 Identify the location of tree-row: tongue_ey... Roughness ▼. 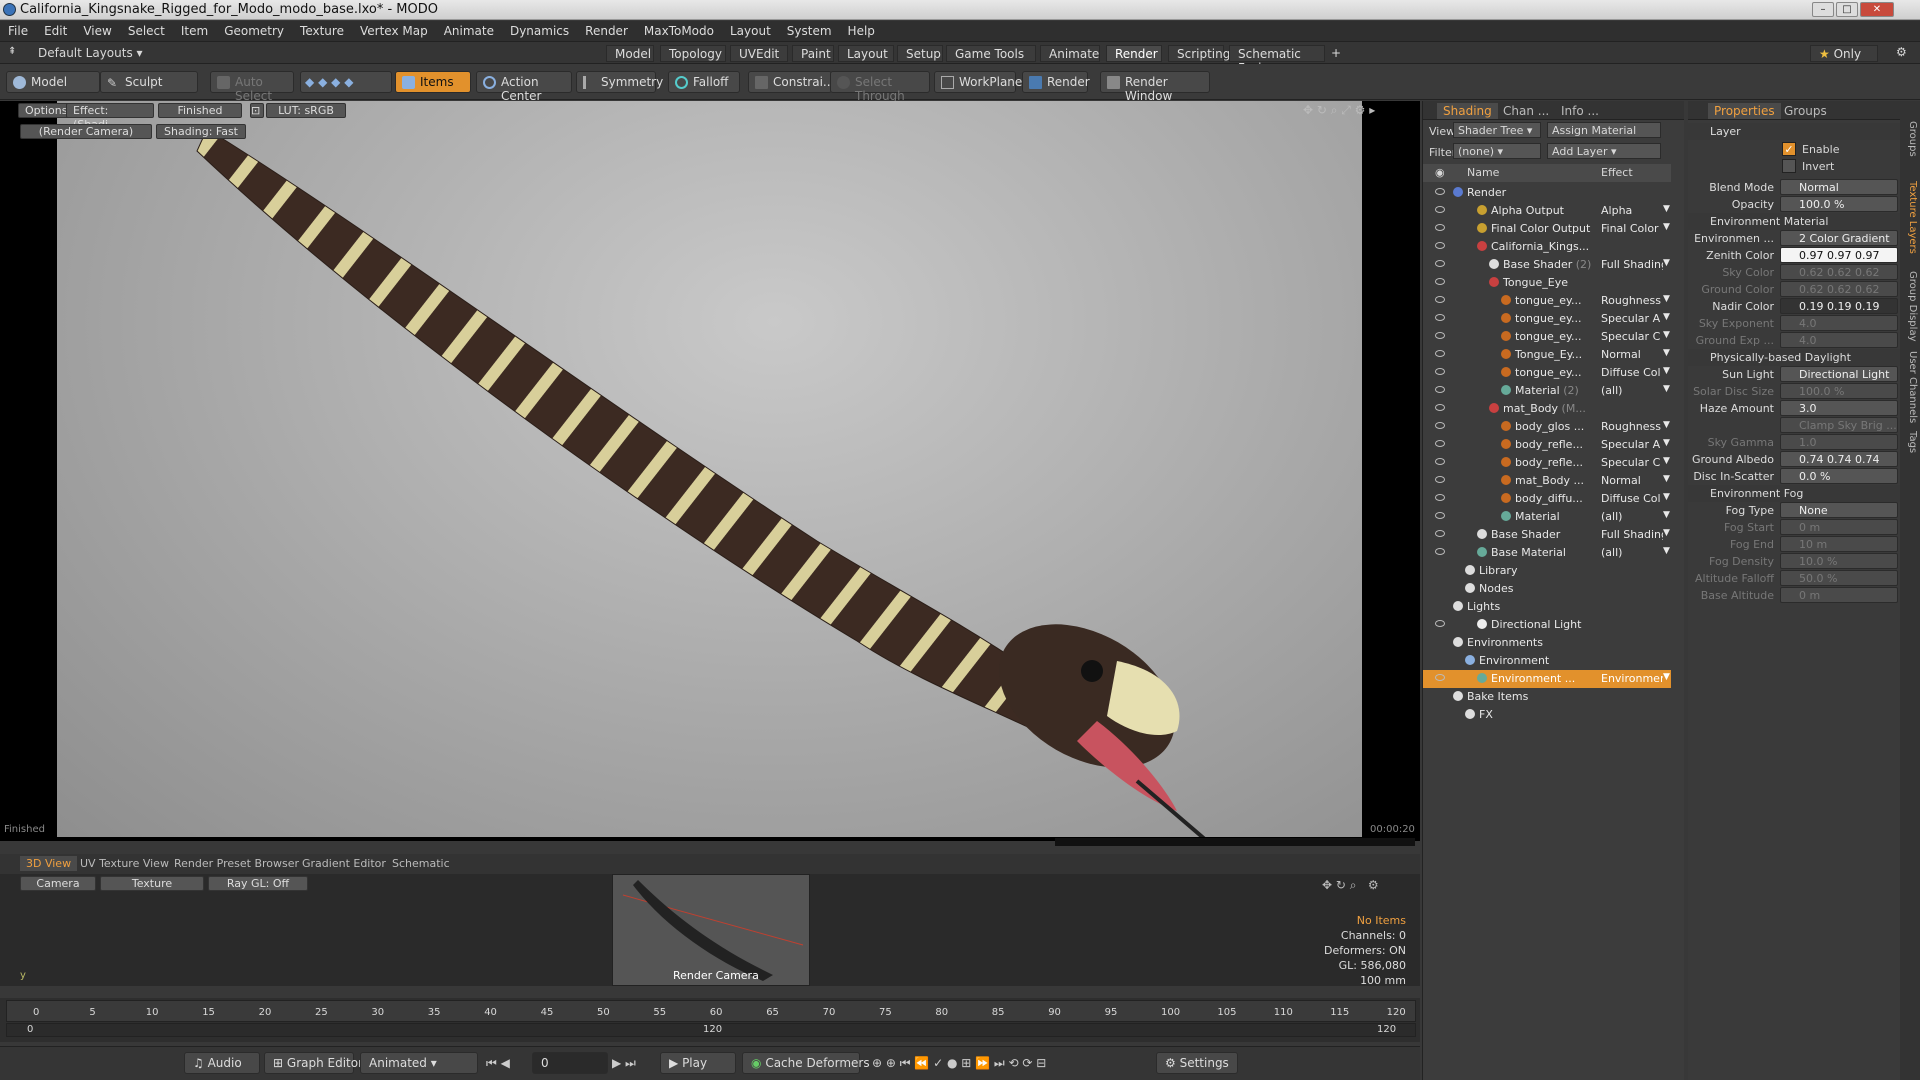
(1547, 301).